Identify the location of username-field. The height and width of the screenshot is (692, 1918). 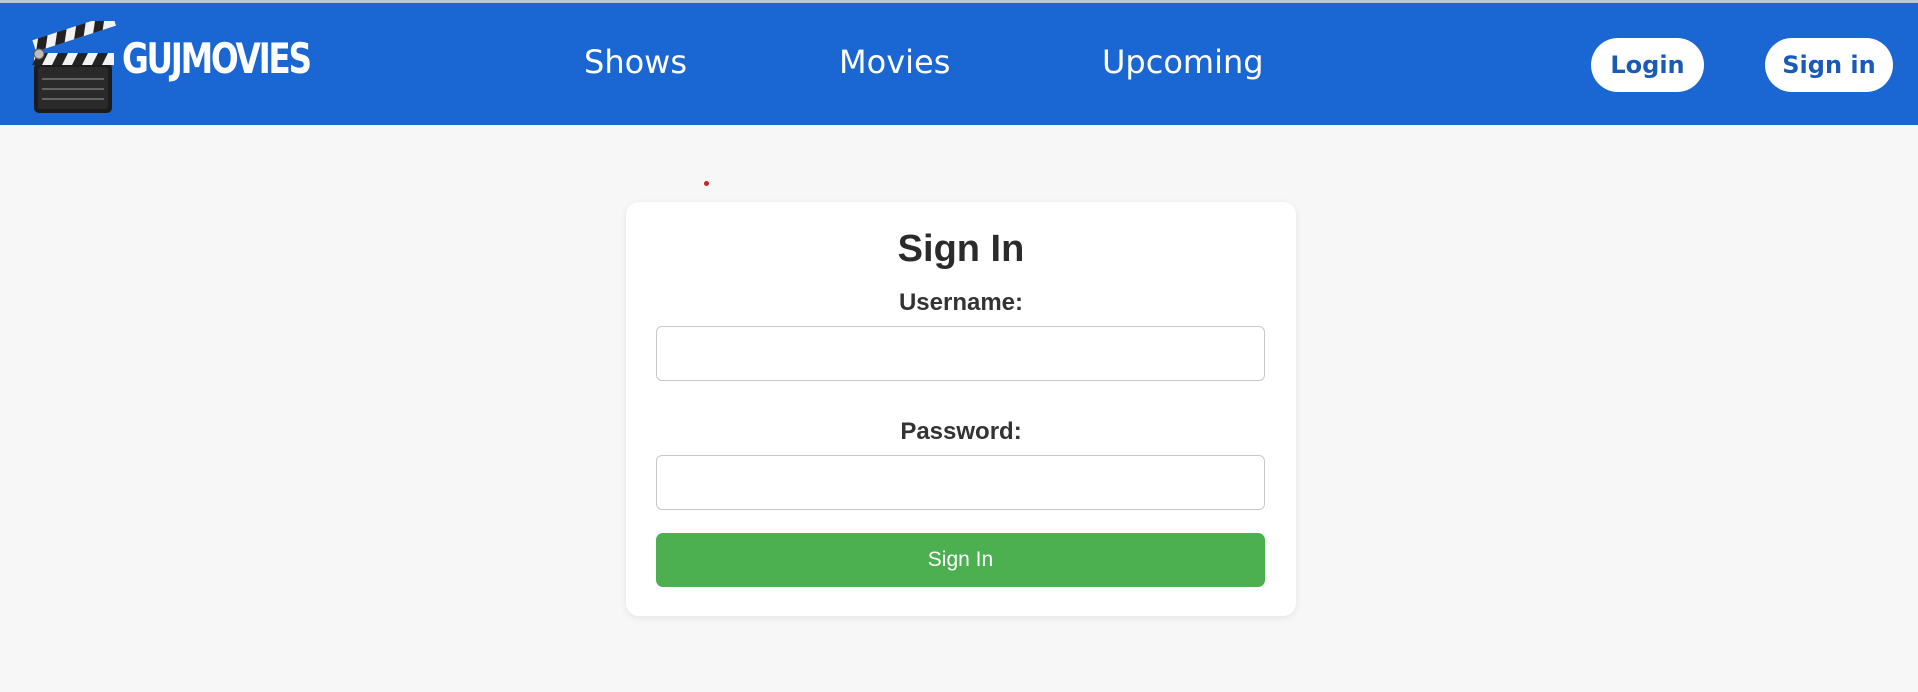
(960, 353).